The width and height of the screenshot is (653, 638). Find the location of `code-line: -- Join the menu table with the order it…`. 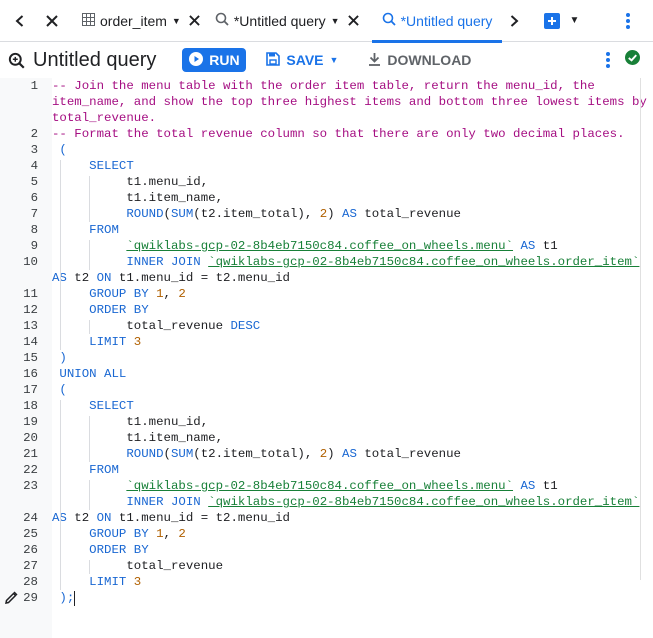

code-line: -- Join the menu table with the order it… is located at coordinates (352, 86).